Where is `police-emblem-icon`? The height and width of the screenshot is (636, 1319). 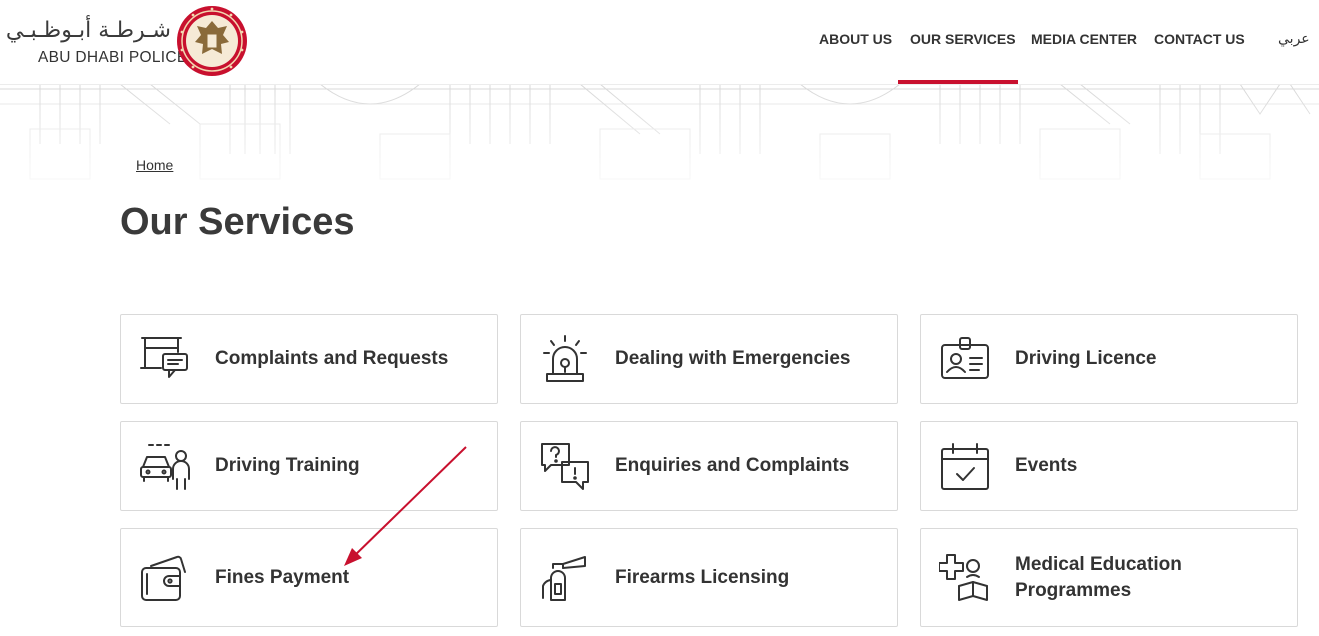
police-emblem-icon is located at coordinates (212, 41).